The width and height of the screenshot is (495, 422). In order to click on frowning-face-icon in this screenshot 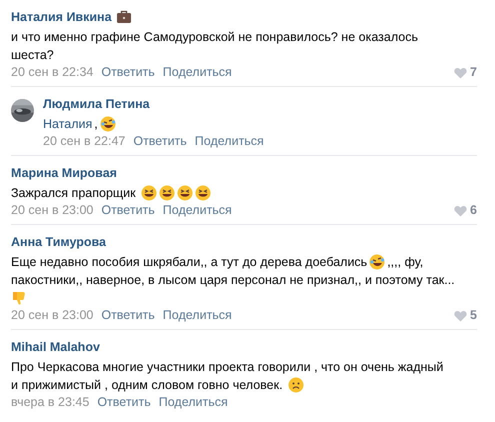, I will do `click(296, 385)`.